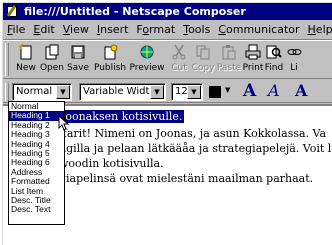 This screenshot has width=332, height=245. What do you see at coordinates (43, 29) in the screenshot?
I see `menu-edit: Edit` at bounding box center [43, 29].